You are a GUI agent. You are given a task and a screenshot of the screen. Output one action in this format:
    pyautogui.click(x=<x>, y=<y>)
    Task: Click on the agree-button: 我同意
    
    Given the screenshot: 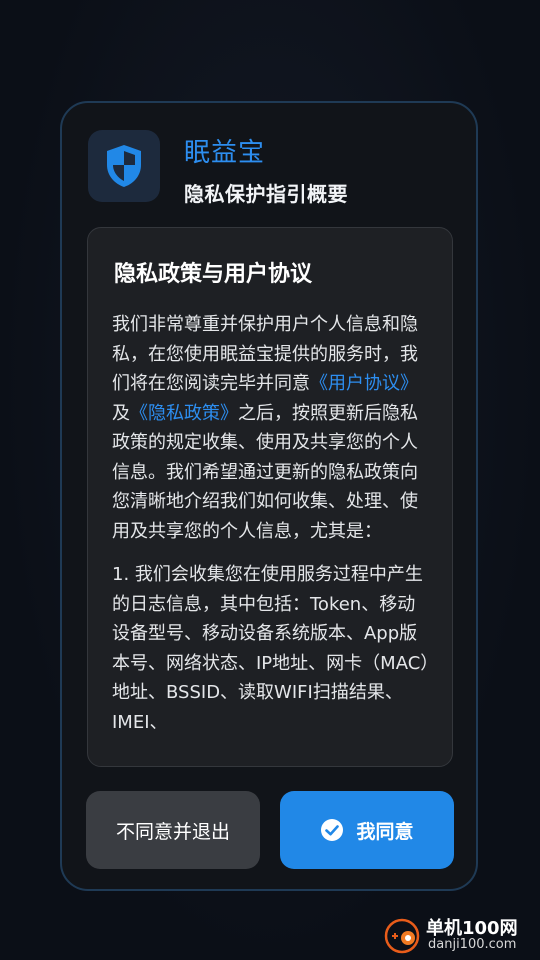 What is the action you would take?
    pyautogui.click(x=367, y=830)
    